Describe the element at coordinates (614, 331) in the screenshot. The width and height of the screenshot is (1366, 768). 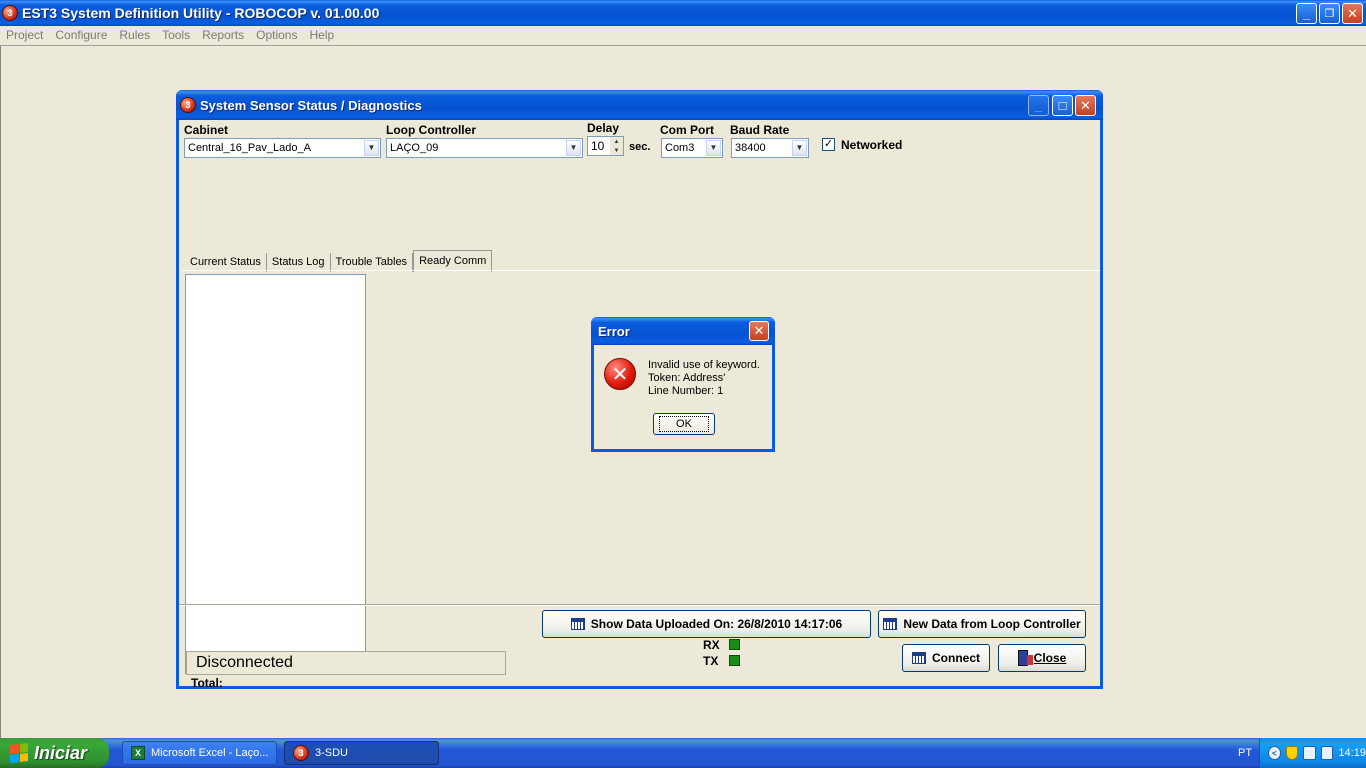
I see `error-title: Error` at that location.